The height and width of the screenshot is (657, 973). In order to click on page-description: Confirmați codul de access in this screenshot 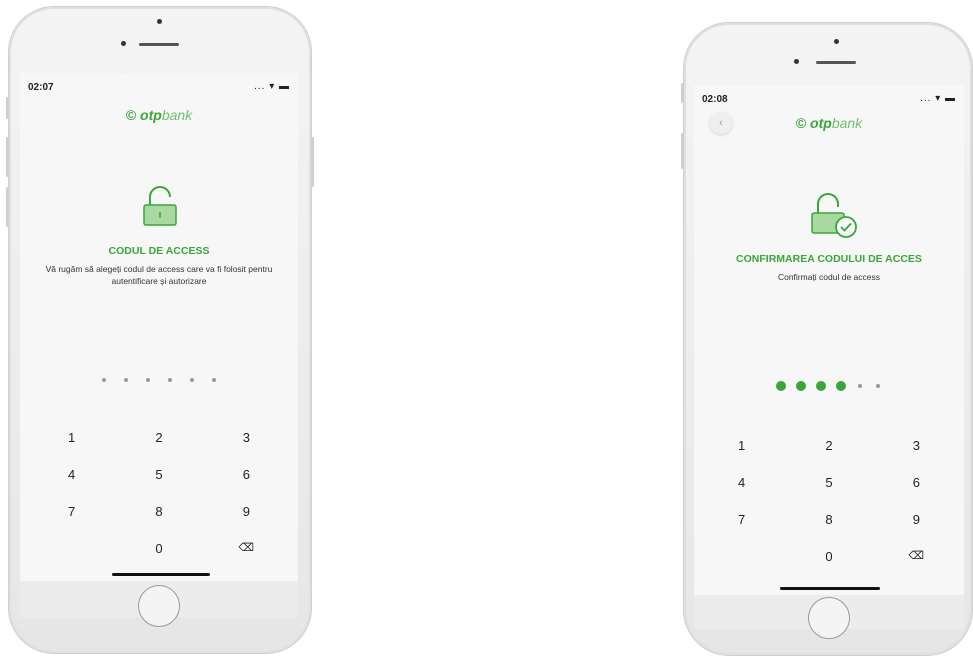, I will do `click(829, 277)`.